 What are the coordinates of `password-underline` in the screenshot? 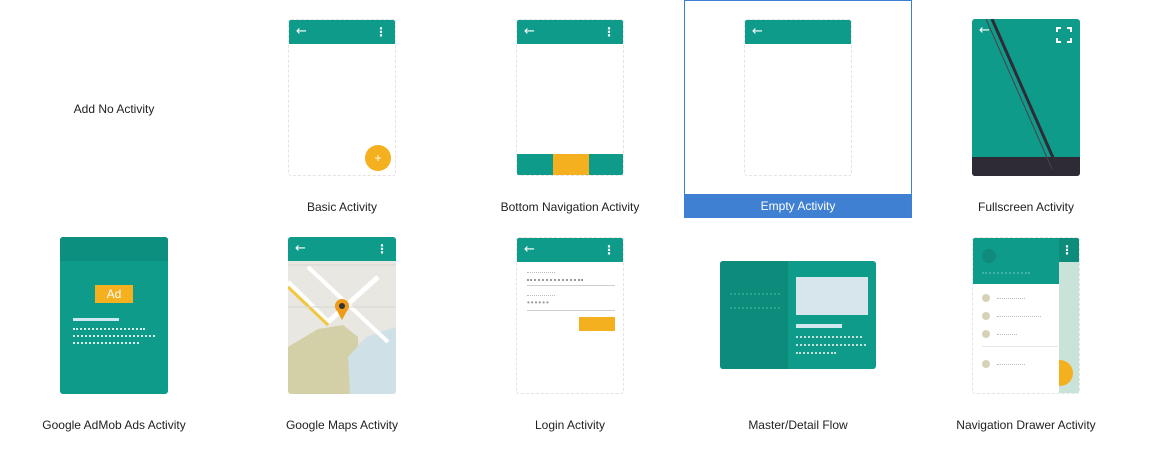 It's located at (571, 310).